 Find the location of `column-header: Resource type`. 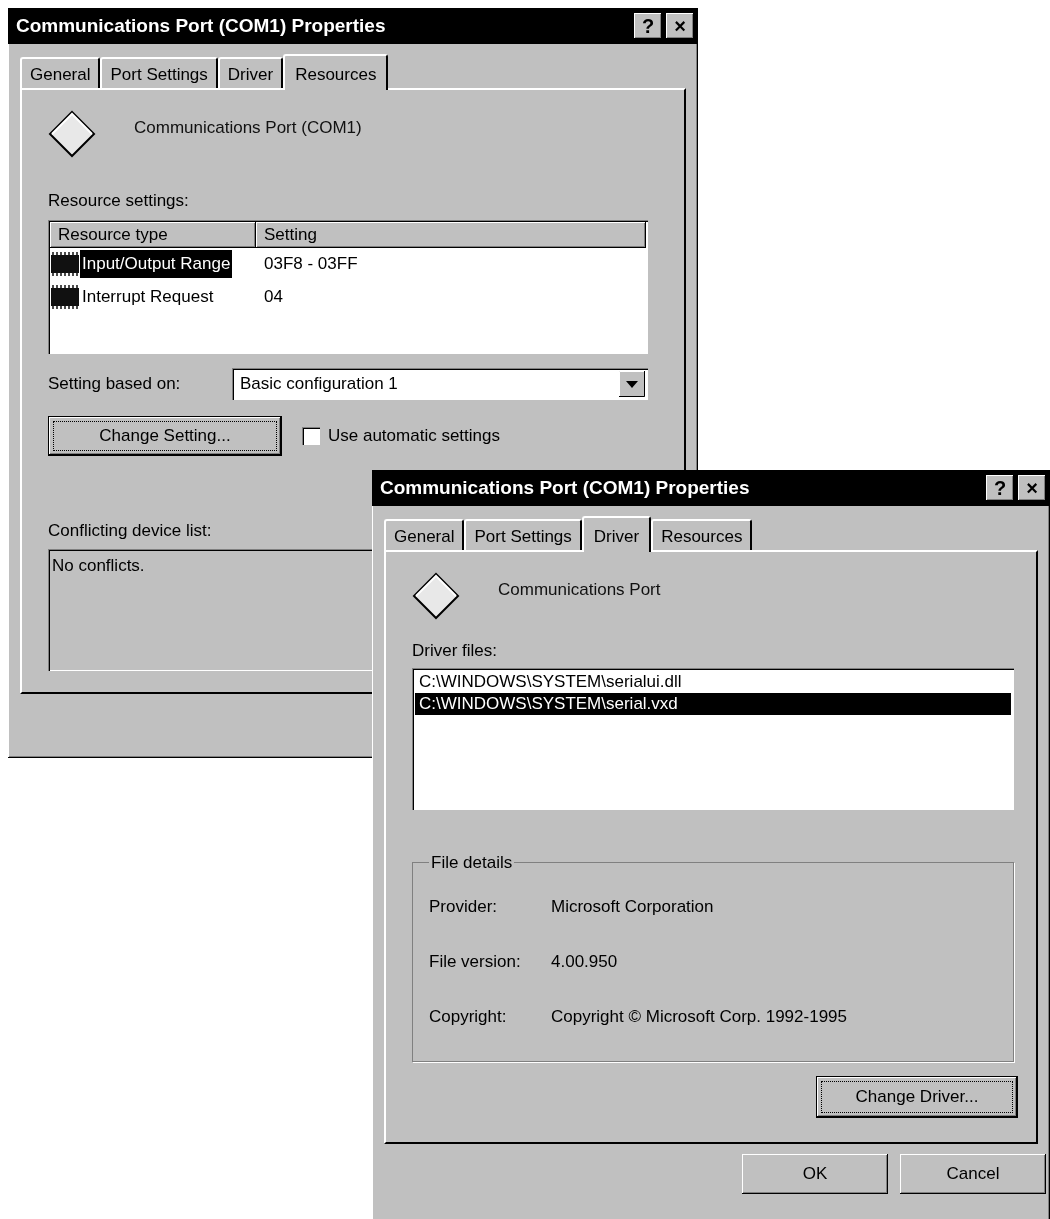

column-header: Resource type is located at coordinates (153, 234).